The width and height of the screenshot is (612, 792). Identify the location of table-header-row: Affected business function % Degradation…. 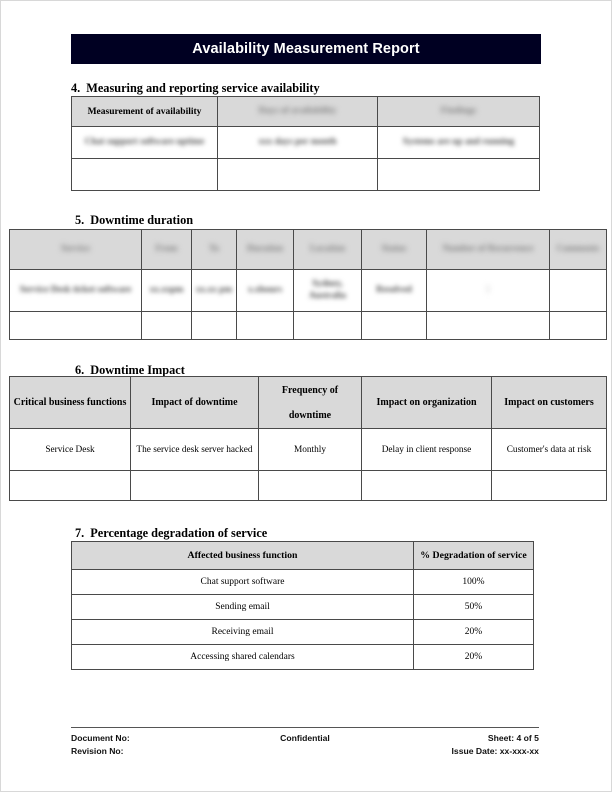
(302, 555).